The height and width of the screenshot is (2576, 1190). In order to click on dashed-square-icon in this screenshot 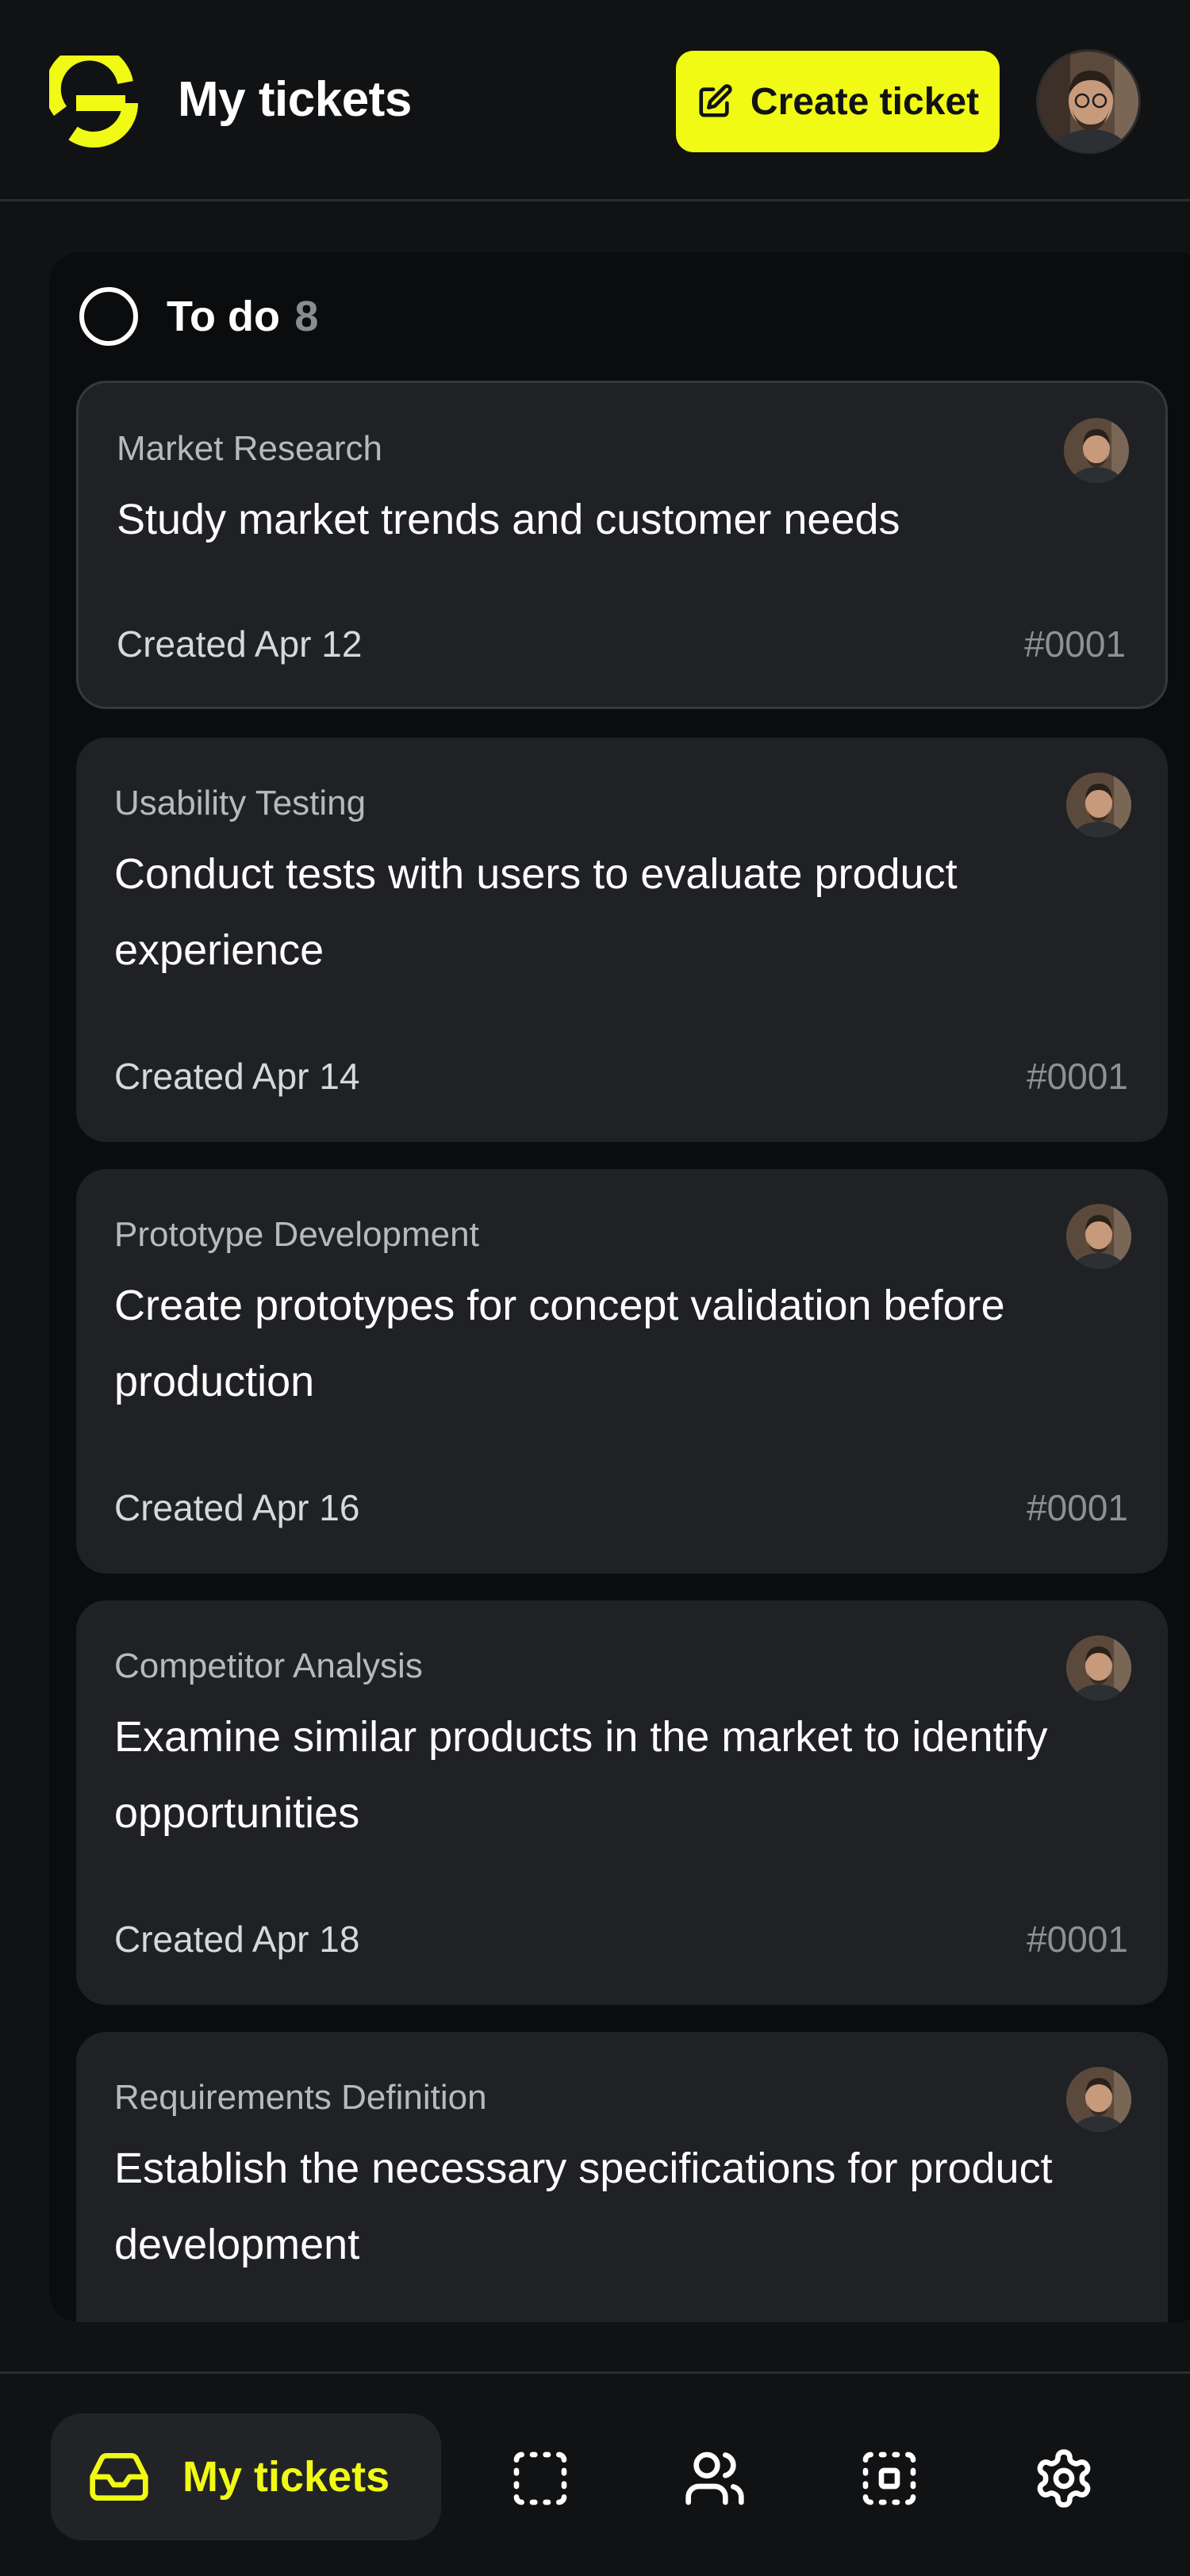, I will do `click(540, 2478)`.